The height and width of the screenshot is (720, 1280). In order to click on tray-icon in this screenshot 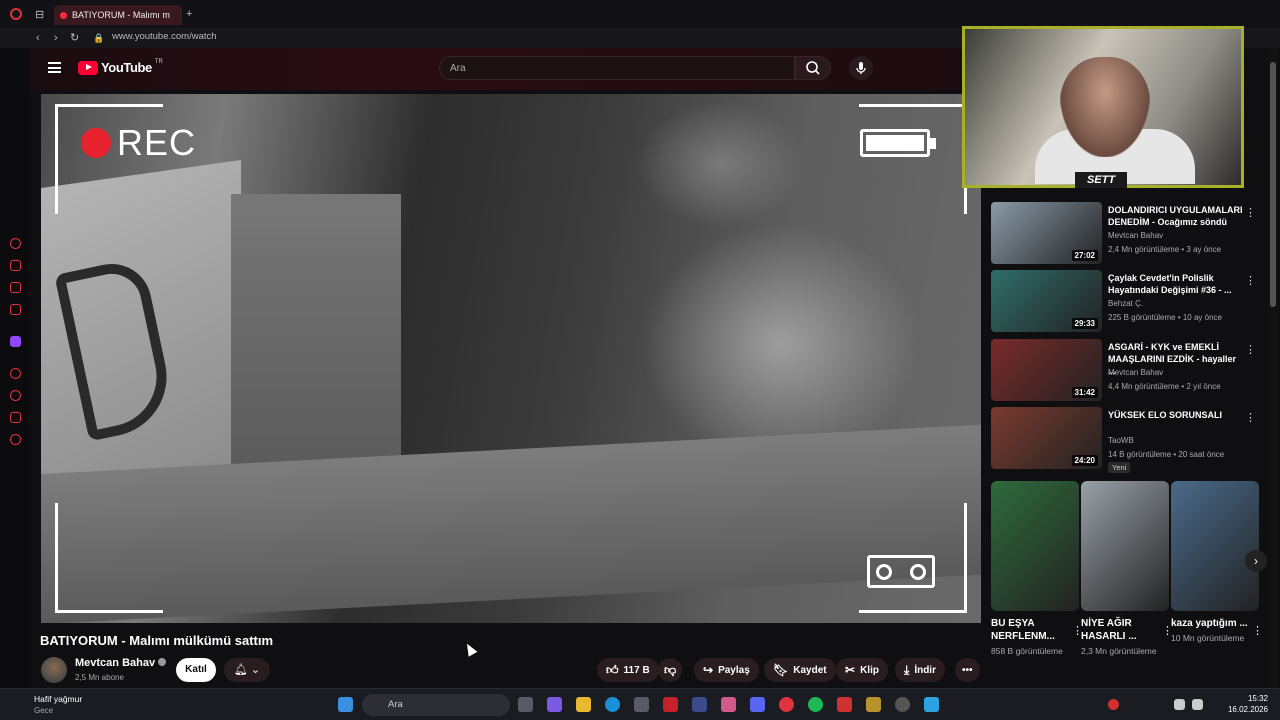, I will do `click(1113, 704)`.